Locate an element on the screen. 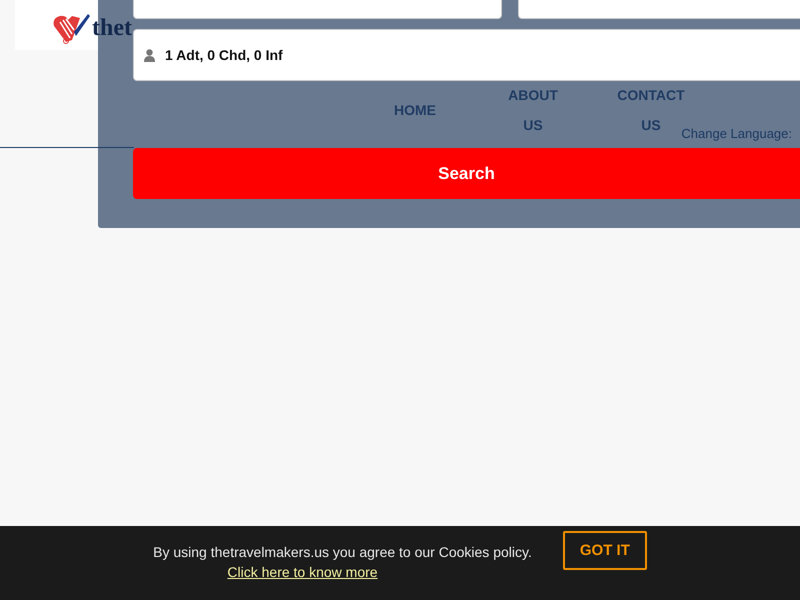  language-label: Change Language: is located at coordinates (736, 133).